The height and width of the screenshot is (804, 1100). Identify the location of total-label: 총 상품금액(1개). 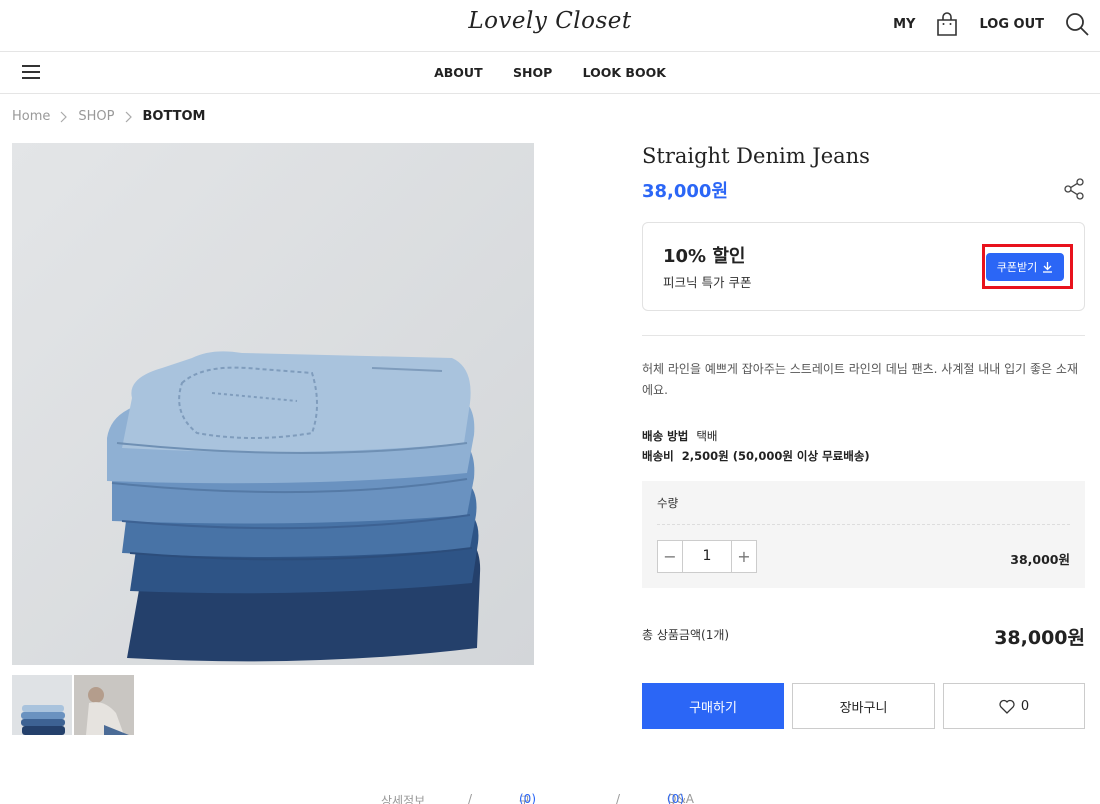
(686, 635).